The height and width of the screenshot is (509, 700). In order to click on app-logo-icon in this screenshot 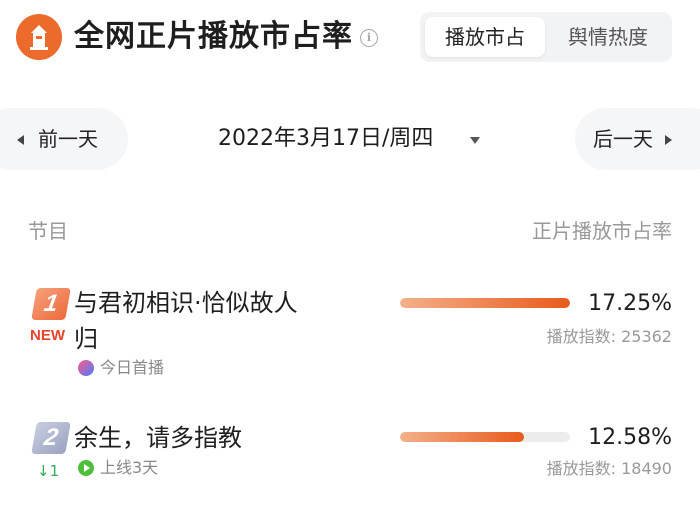, I will do `click(39, 37)`.